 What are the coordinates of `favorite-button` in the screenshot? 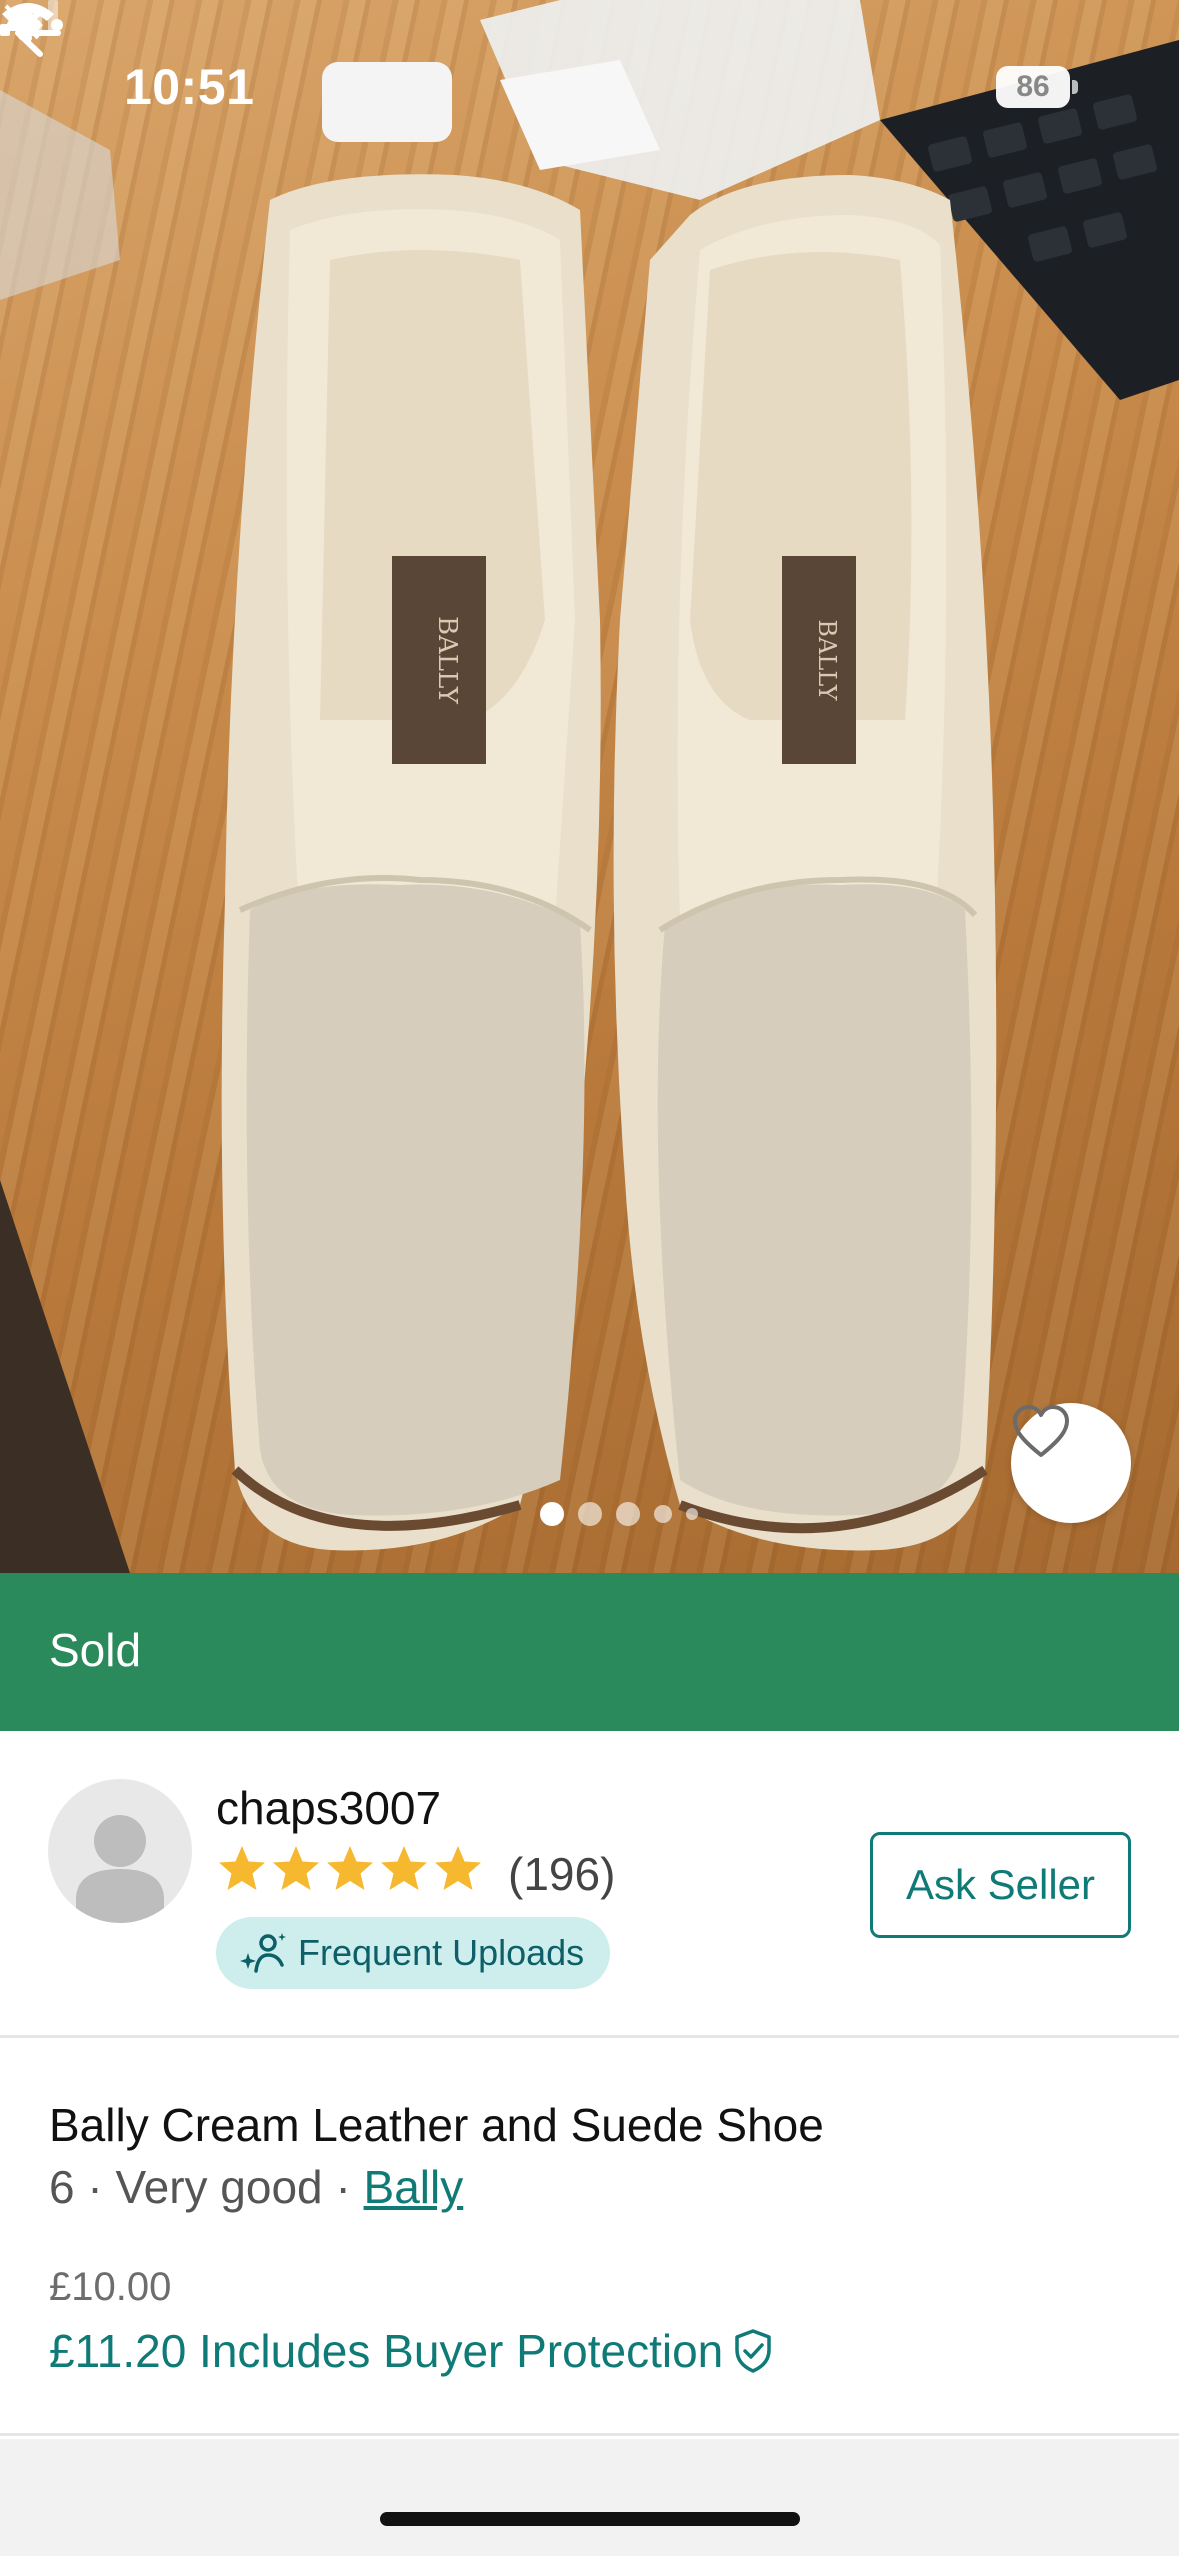 It's located at (1071, 1463).